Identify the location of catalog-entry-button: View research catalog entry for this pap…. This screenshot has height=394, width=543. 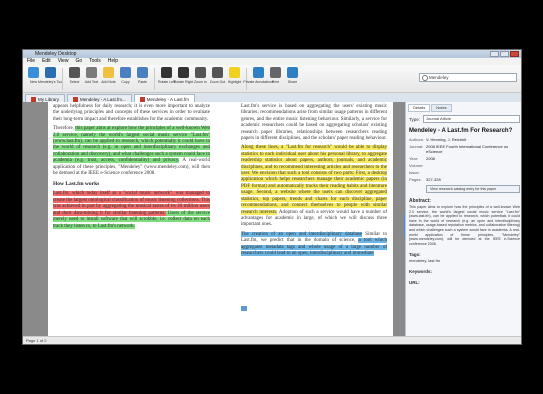
(473, 189).